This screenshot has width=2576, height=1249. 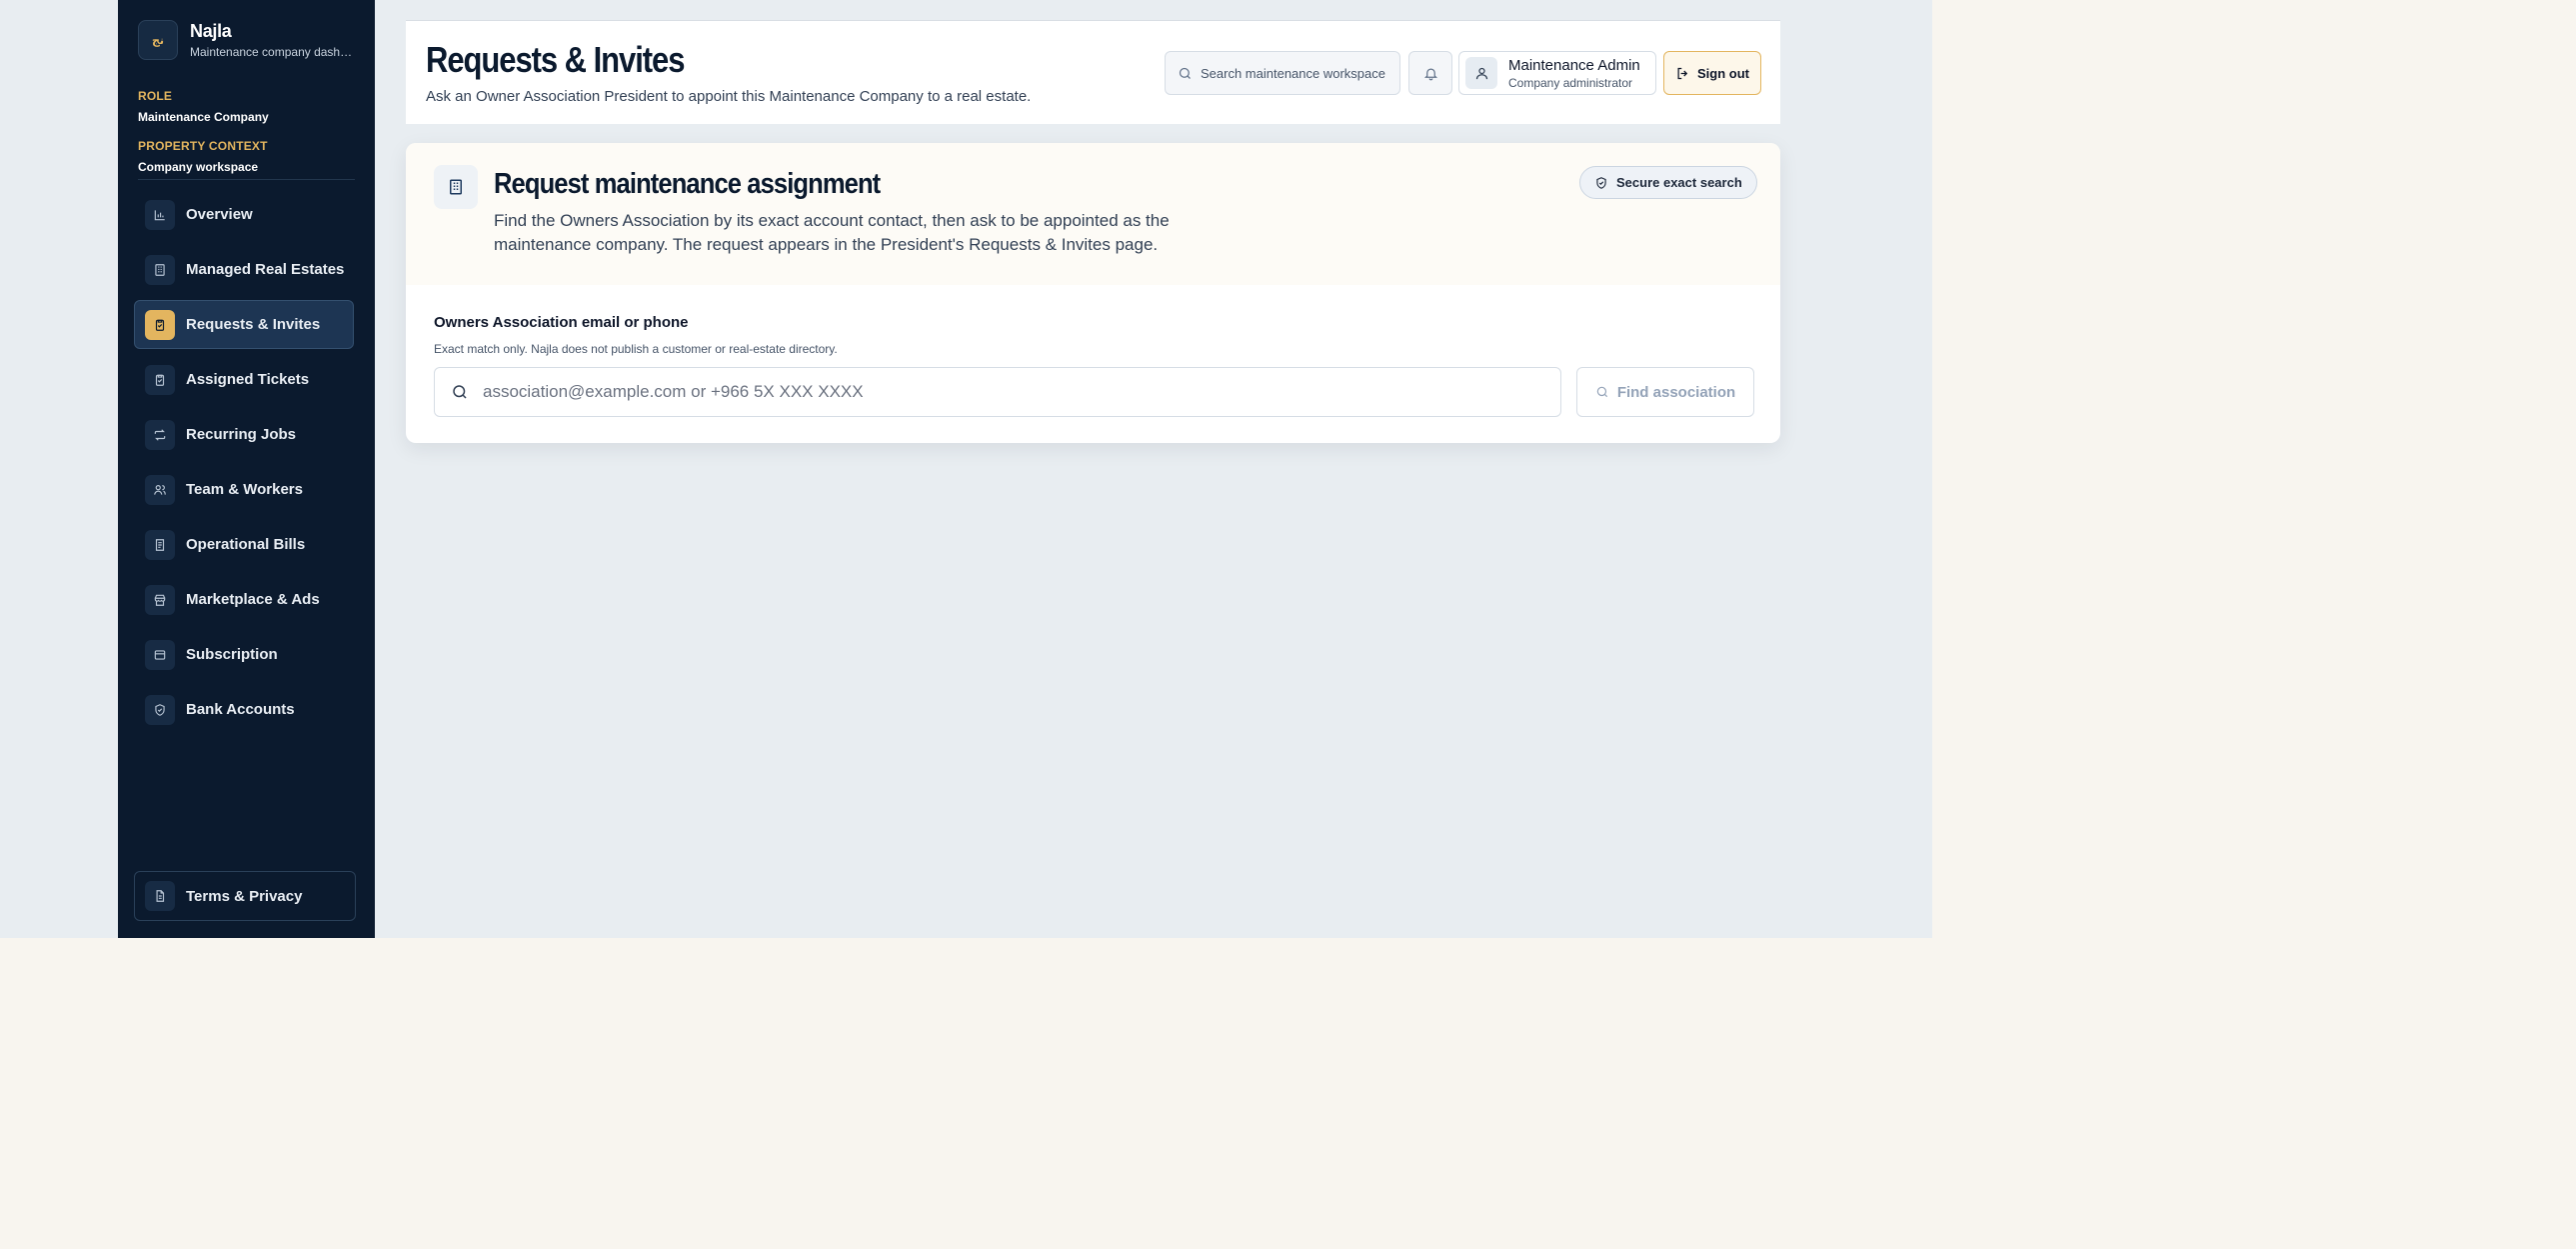 I want to click on sidebar-item-label: Team & Workers, so click(x=245, y=489).